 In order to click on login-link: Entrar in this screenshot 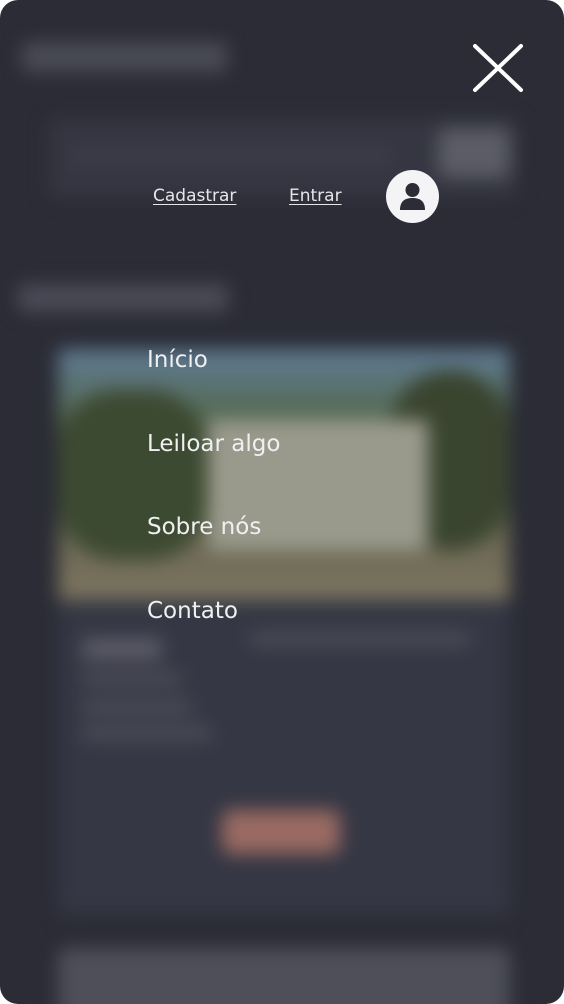, I will do `click(315, 196)`.